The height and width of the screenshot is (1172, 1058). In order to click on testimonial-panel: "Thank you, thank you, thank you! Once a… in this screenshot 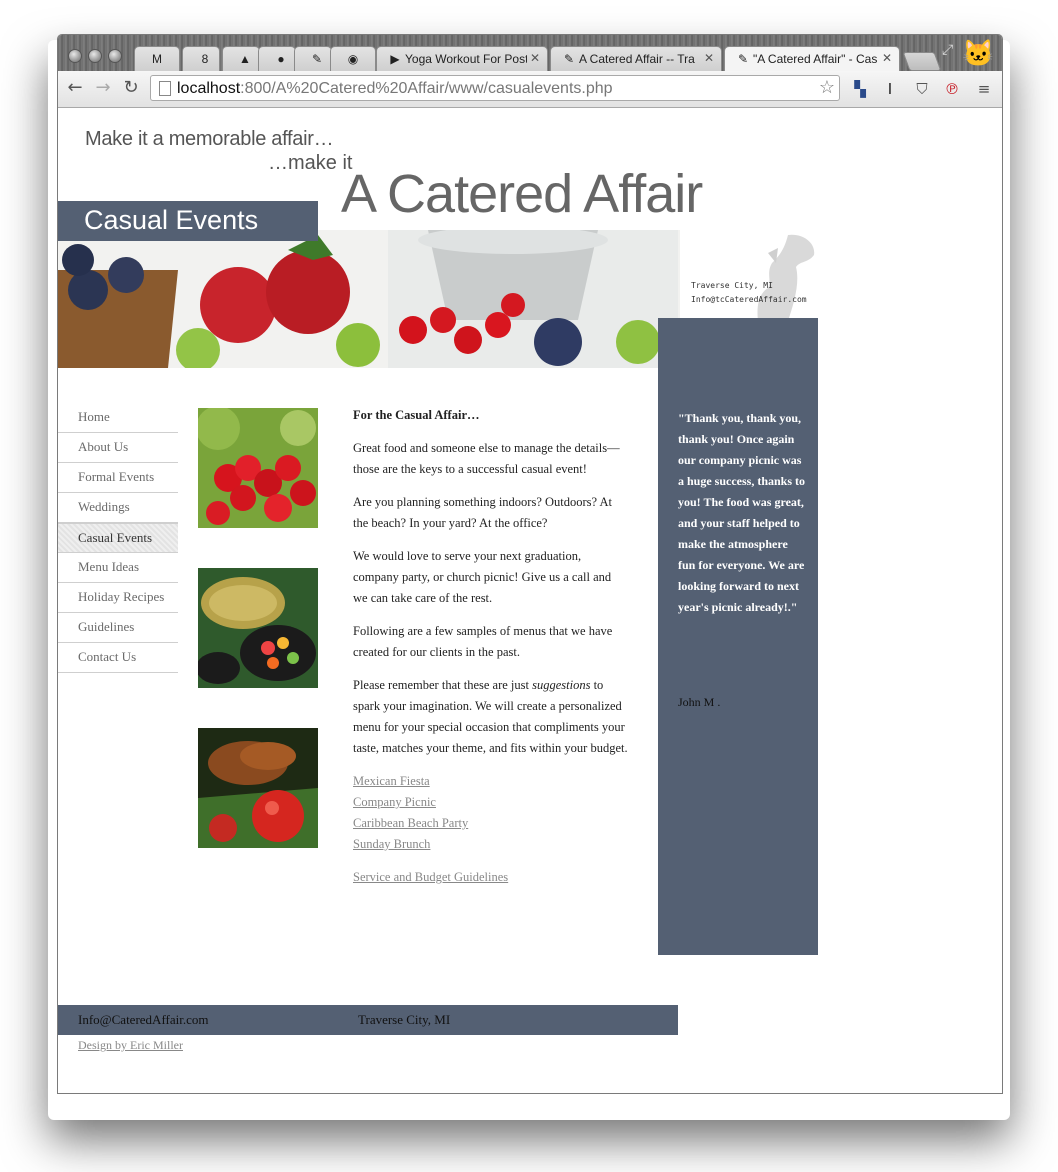, I will do `click(738, 636)`.